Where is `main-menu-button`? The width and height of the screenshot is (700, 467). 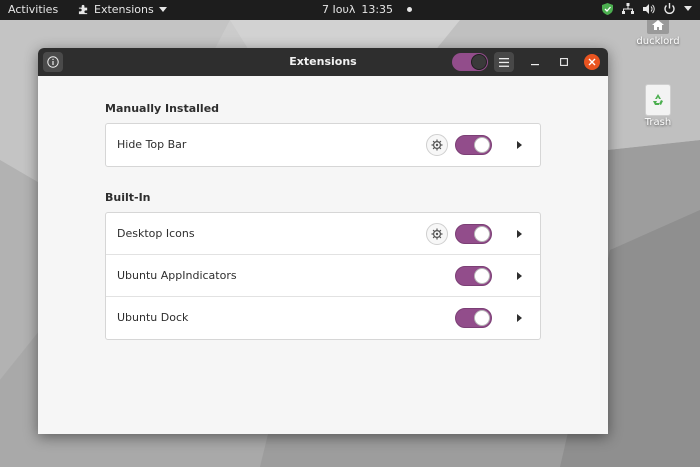 main-menu-button is located at coordinates (504, 62).